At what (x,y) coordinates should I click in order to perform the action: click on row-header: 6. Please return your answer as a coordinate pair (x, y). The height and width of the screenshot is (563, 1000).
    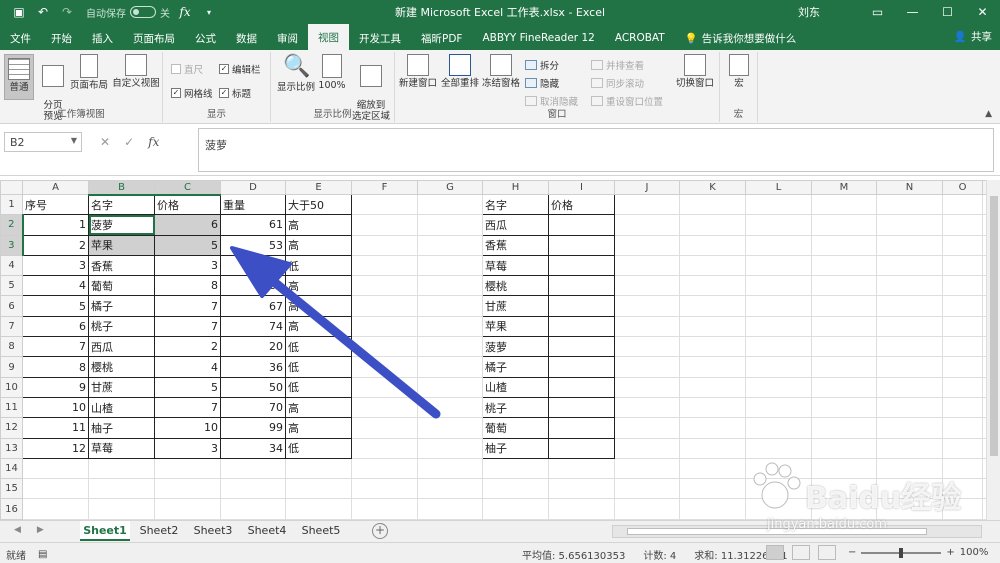
    Looking at the image, I should click on (11, 306).